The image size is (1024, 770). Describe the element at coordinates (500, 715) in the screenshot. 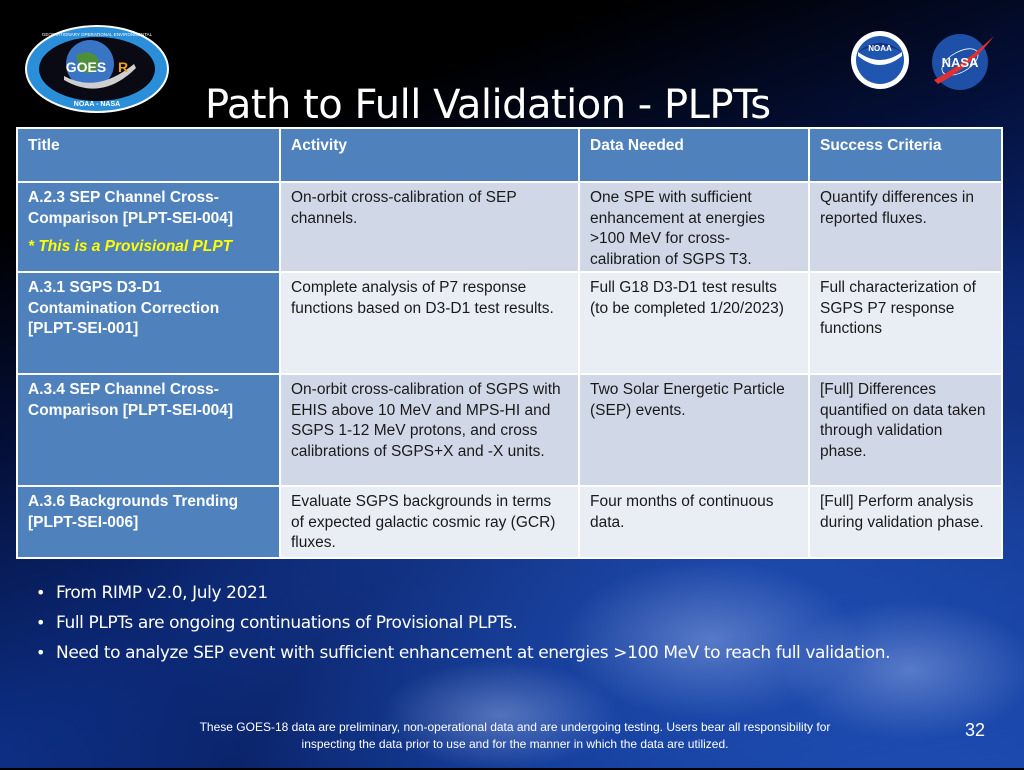

I see `earth-cloud-decoration` at that location.